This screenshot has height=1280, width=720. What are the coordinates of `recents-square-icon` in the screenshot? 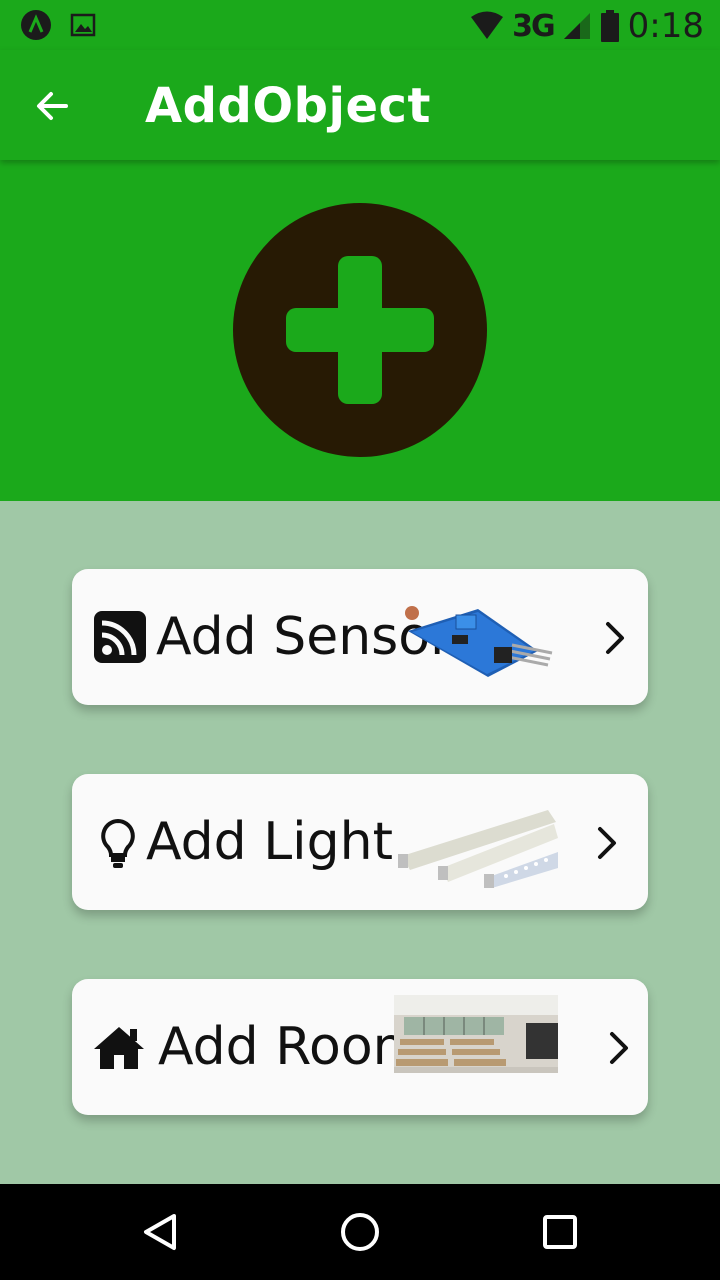 It's located at (560, 1232).